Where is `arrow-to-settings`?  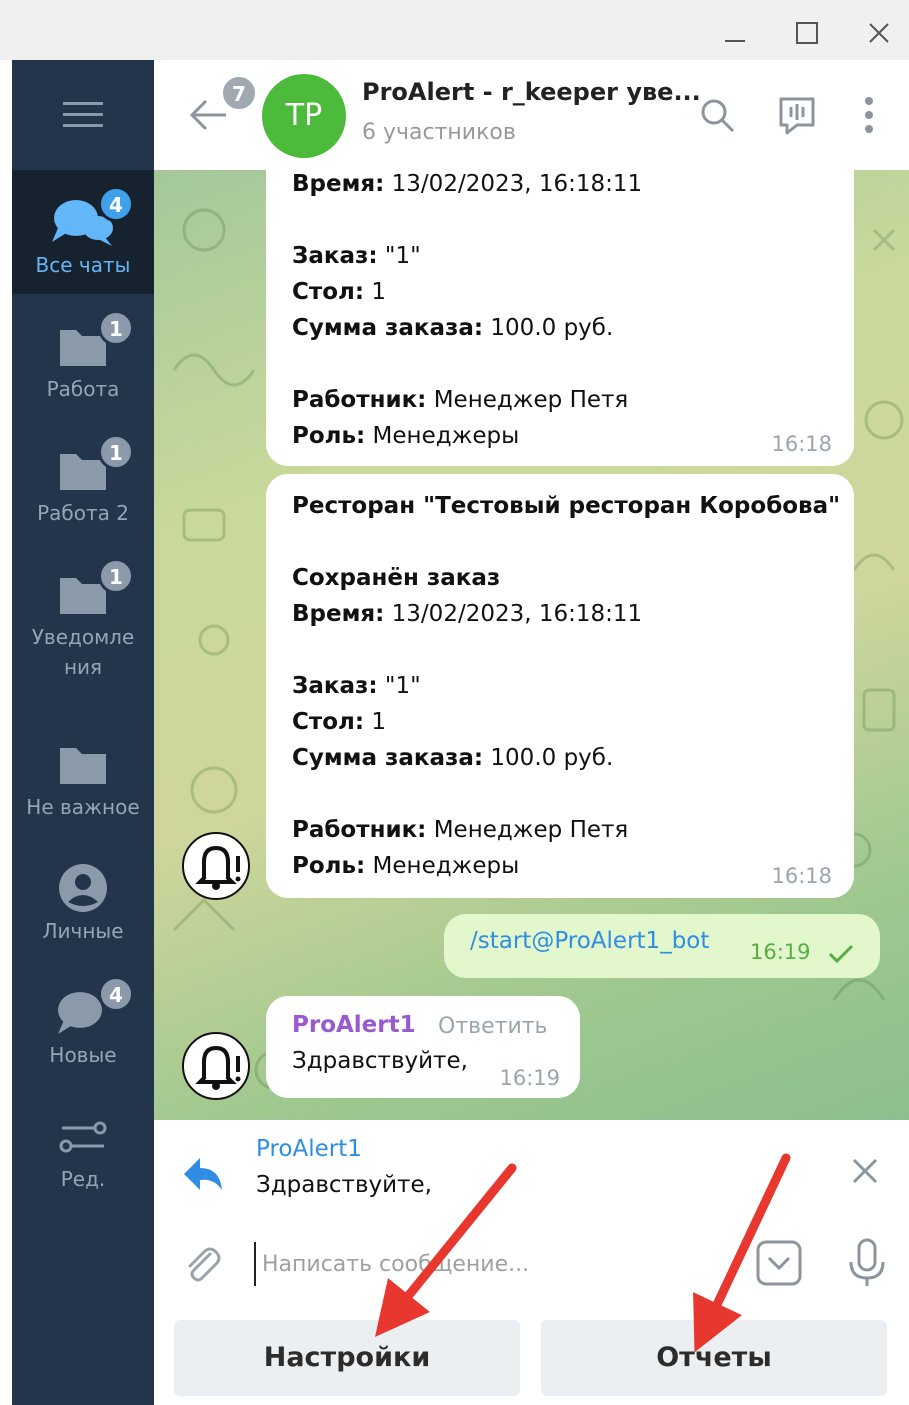 arrow-to-settings is located at coordinates (445, 1250).